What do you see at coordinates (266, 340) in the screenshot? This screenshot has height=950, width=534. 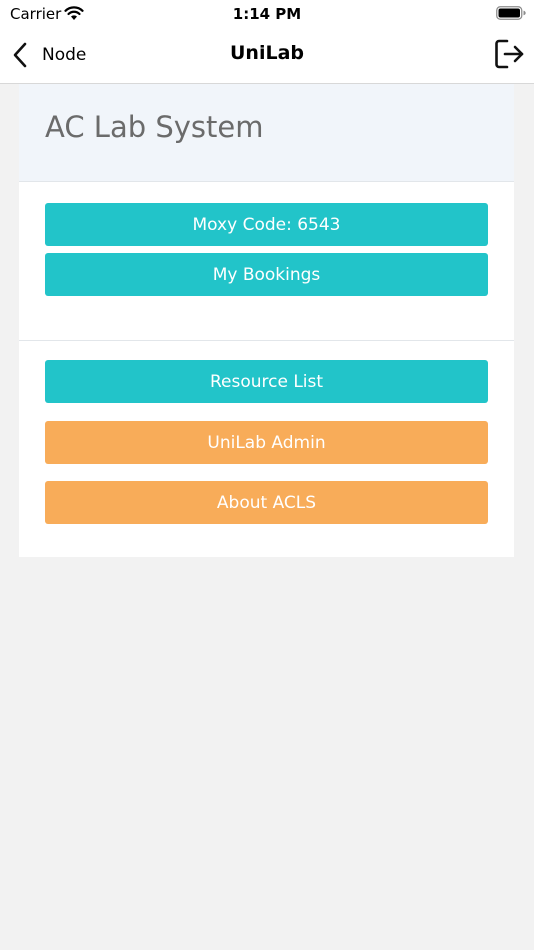 I see `section-divider` at bounding box center [266, 340].